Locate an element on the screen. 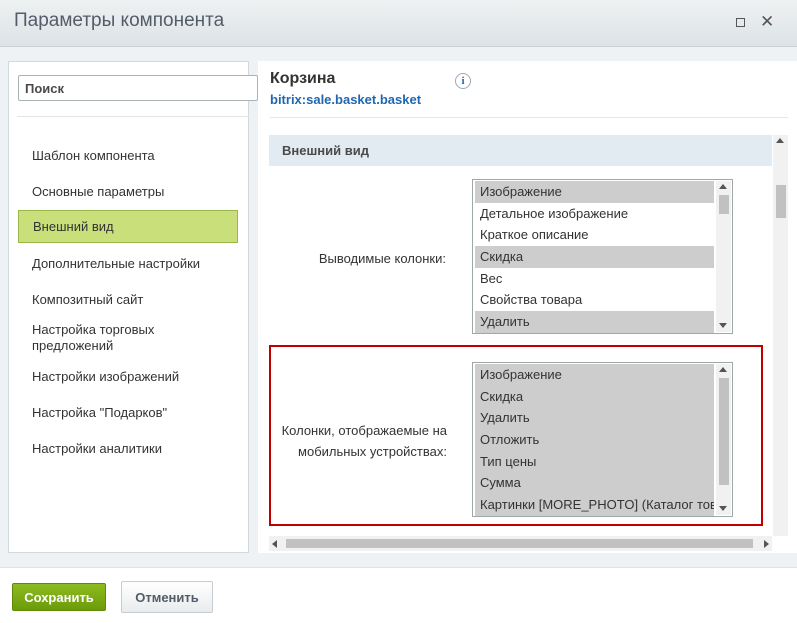 Image resolution: width=797 pixels, height=623 pixels. columns-label: Выводимые колонки: is located at coordinates (382, 258).